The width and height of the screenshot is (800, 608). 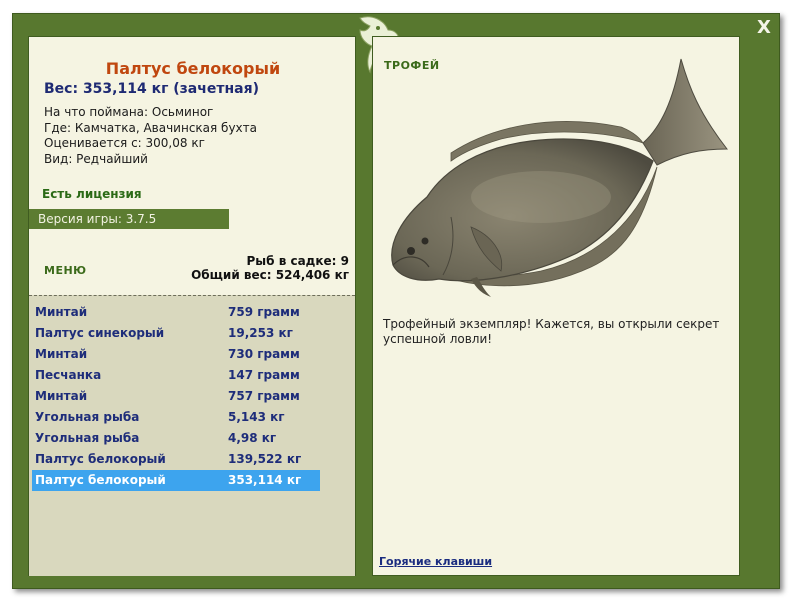 What do you see at coordinates (151, 89) in the screenshot?
I see `fish-weight: Вес: 353,114 кг (зачетная)` at bounding box center [151, 89].